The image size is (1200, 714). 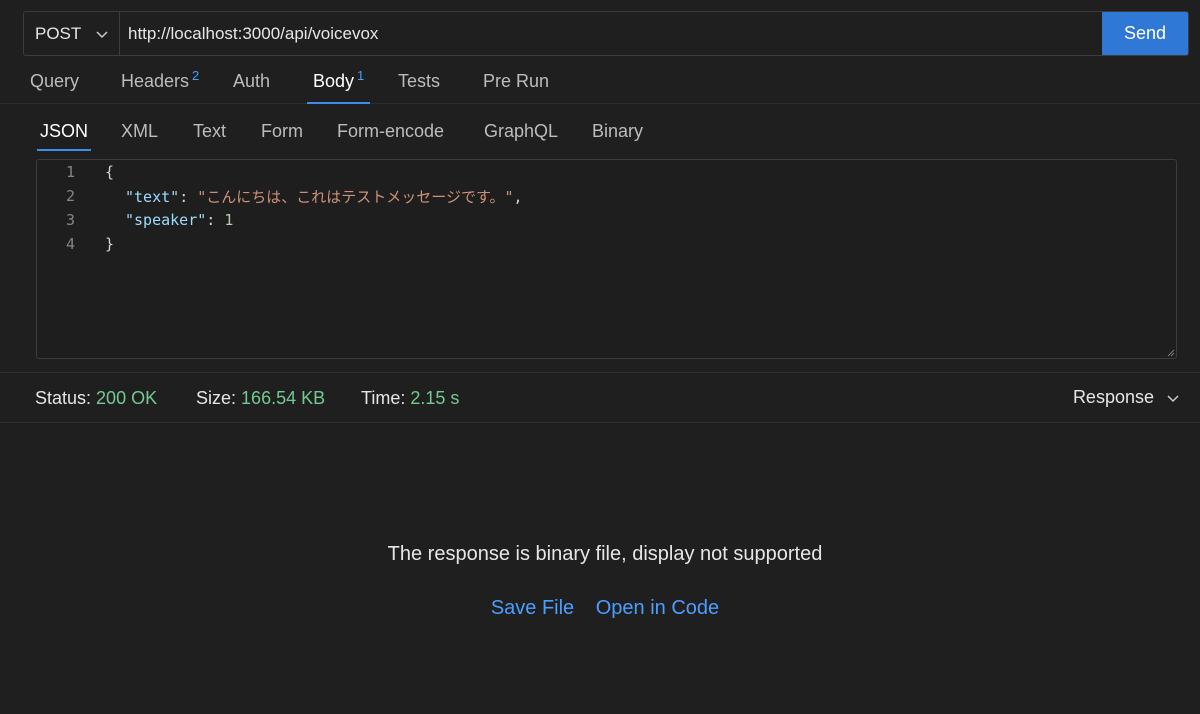 What do you see at coordinates (196, 75) in the screenshot?
I see `tab-badge: 2` at bounding box center [196, 75].